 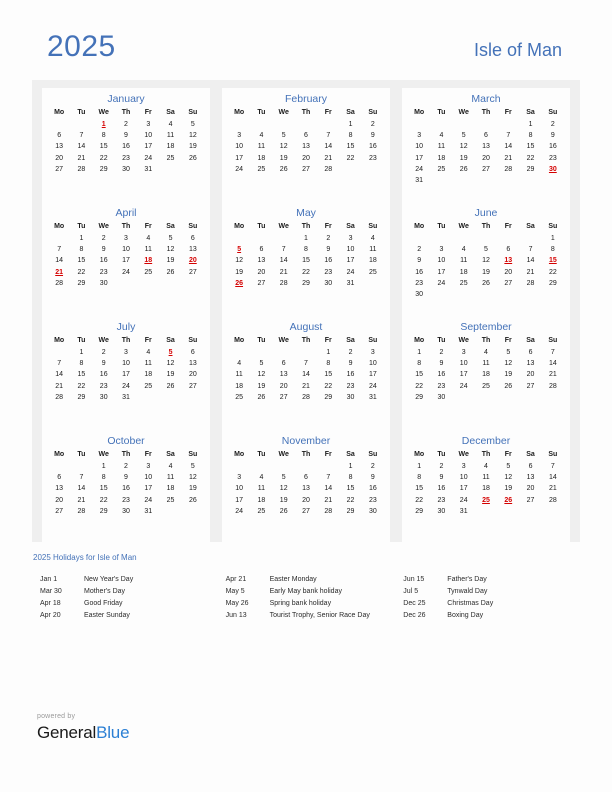 What do you see at coordinates (350, 125) in the screenshot?
I see `day-cell: 1` at bounding box center [350, 125].